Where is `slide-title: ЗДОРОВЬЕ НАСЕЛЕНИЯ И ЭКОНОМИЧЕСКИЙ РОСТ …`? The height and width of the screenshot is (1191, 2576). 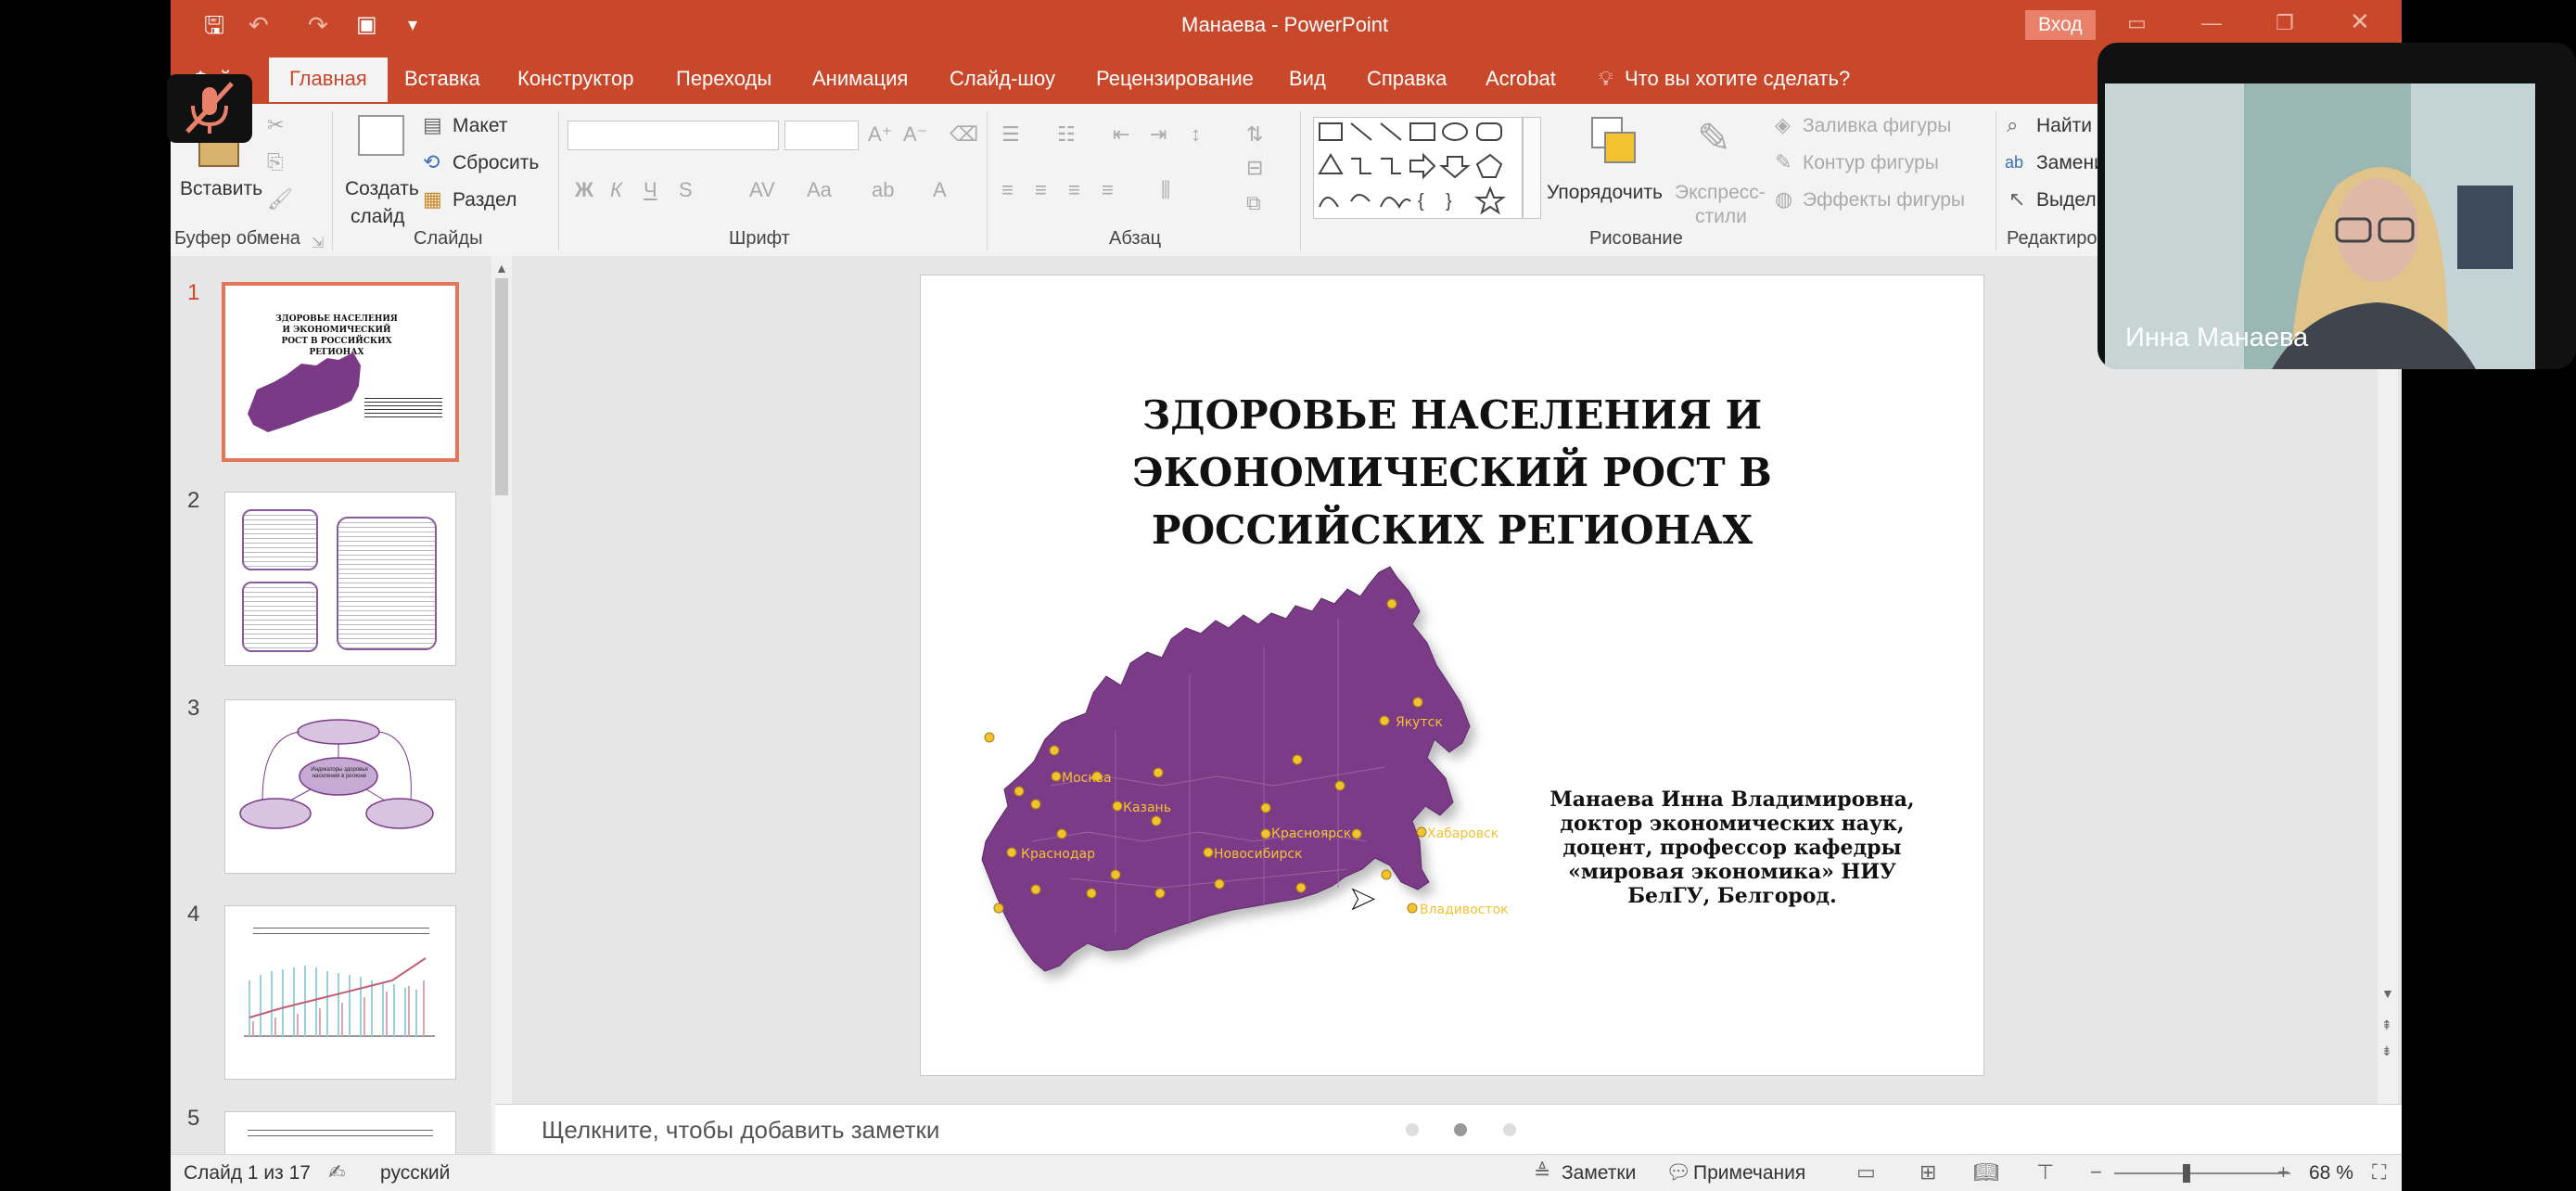
slide-title: ЗДОРОВЬЕ НАСЕЛЕНИЯ И ЭКОНОМИЧЕСКИЙ РОСТ … is located at coordinates (1452, 473).